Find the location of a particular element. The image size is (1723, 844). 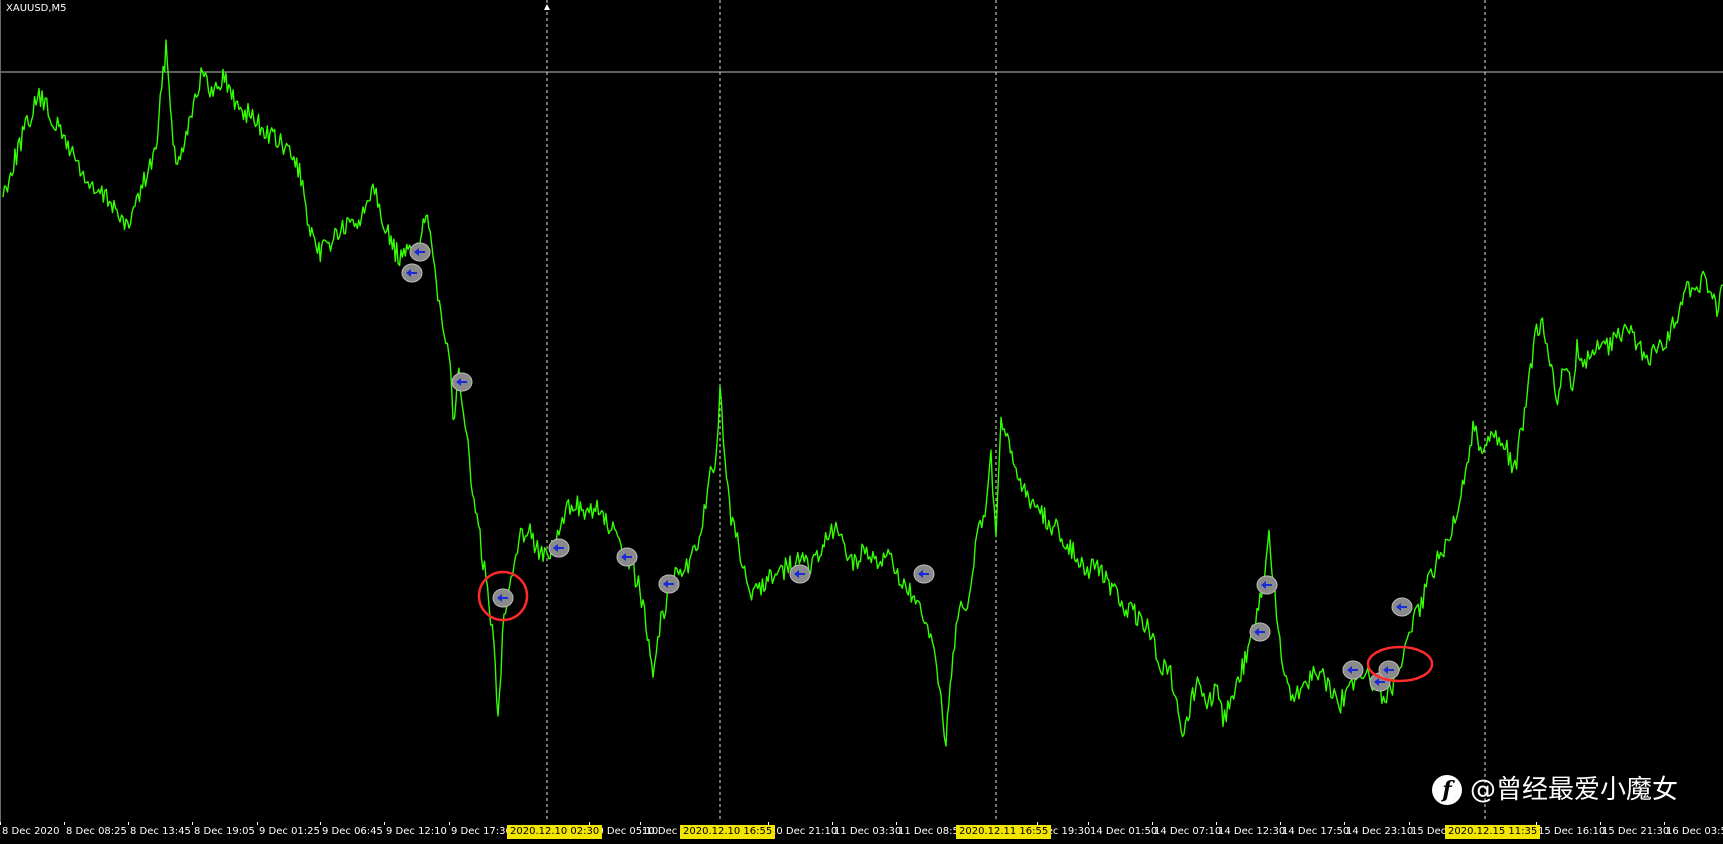

time-axis-tick-label: 8 Dec 08:25 is located at coordinates (96, 831).